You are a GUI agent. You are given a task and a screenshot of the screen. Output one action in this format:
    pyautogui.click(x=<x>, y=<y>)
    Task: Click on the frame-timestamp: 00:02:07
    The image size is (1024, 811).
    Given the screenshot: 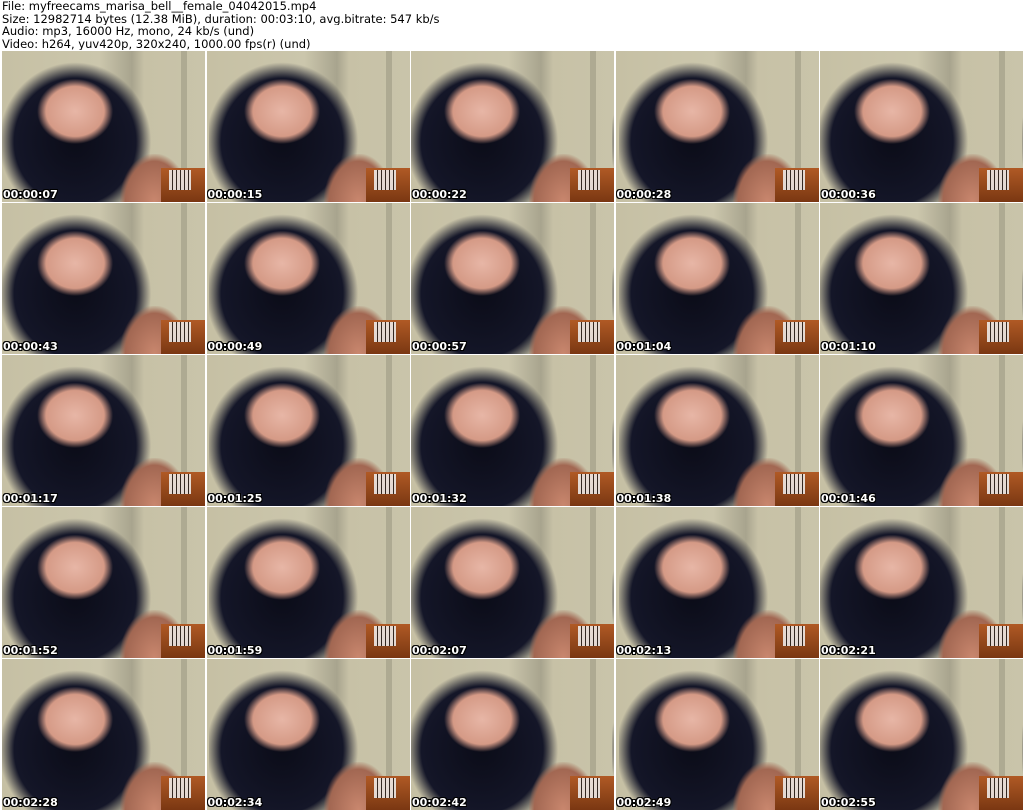 What is the action you would take?
    pyautogui.click(x=439, y=650)
    